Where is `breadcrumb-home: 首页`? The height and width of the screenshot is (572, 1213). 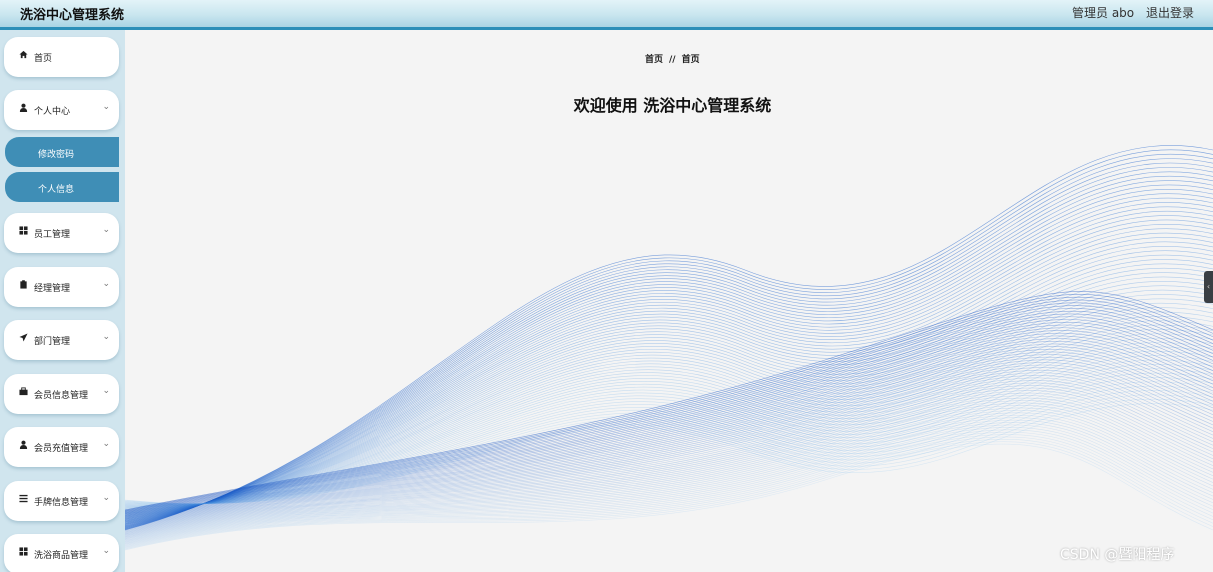 breadcrumb-home: 首页 is located at coordinates (654, 60).